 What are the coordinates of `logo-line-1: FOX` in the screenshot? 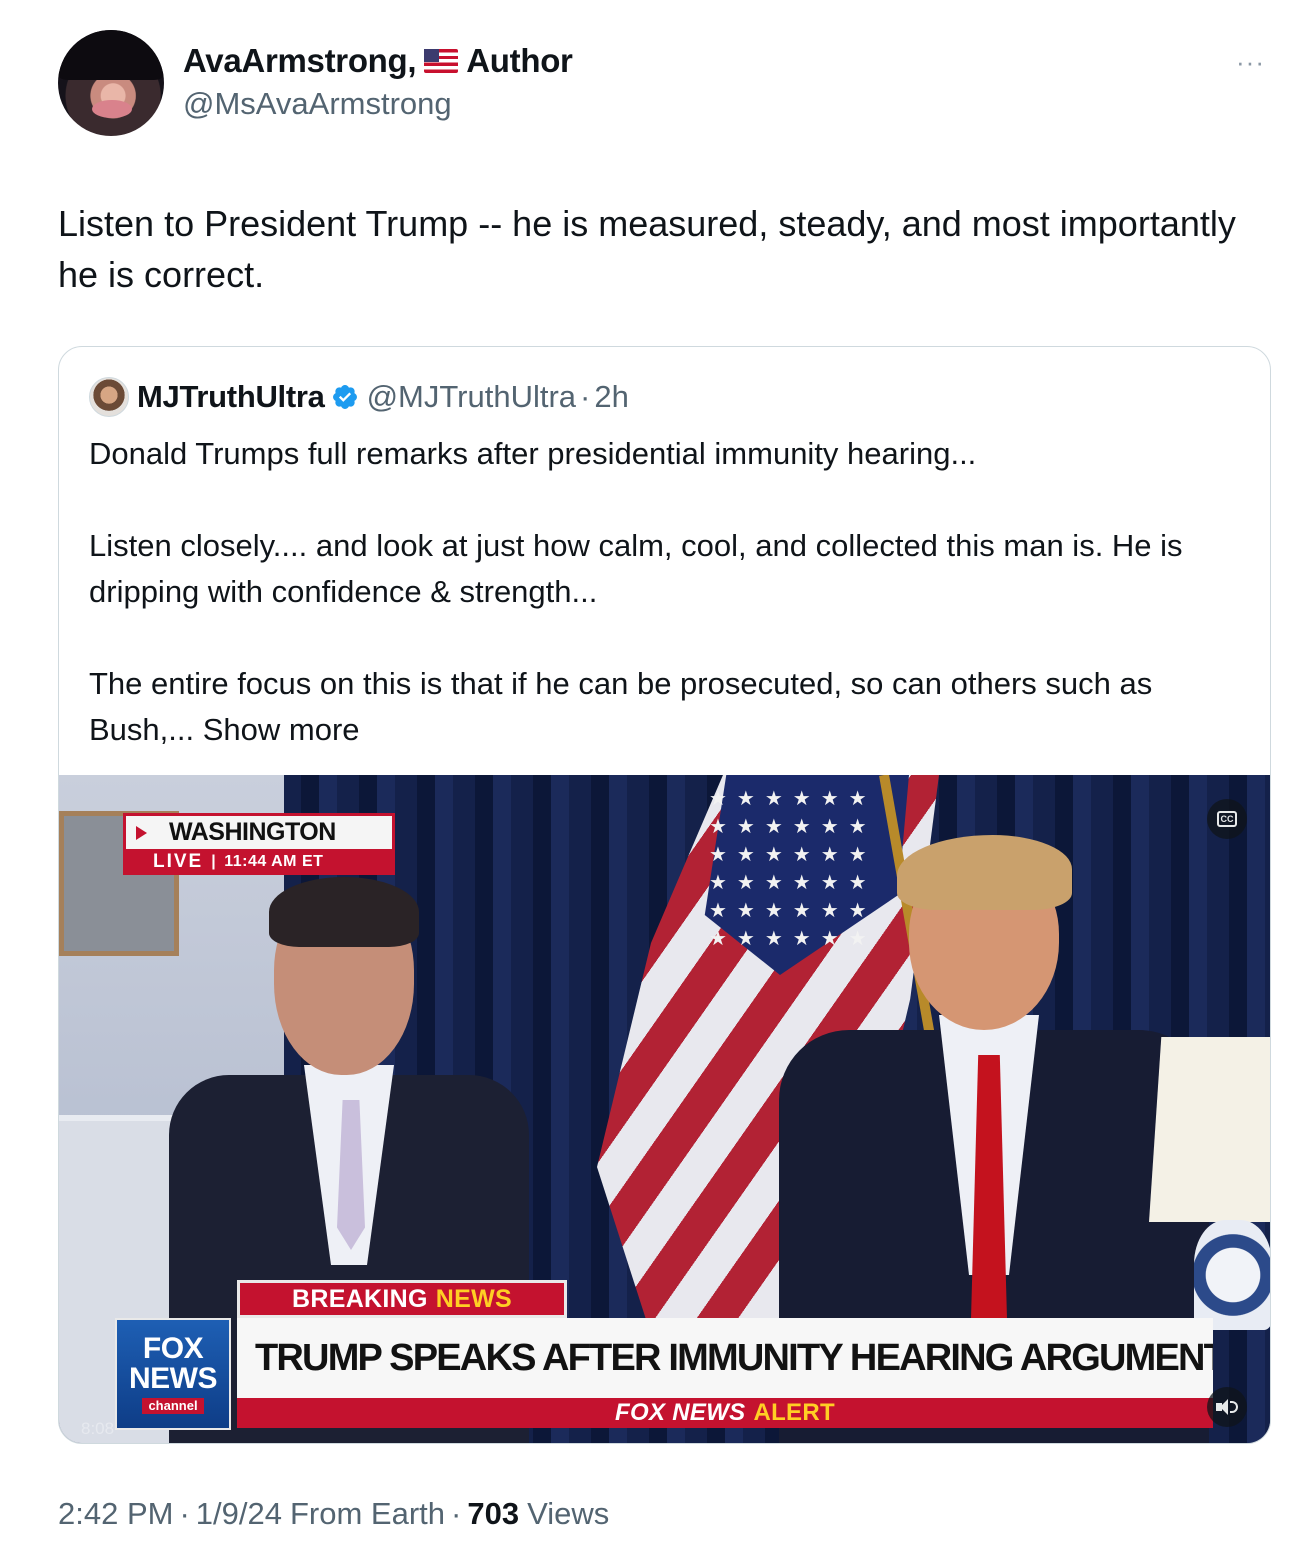 It's located at (173, 1348).